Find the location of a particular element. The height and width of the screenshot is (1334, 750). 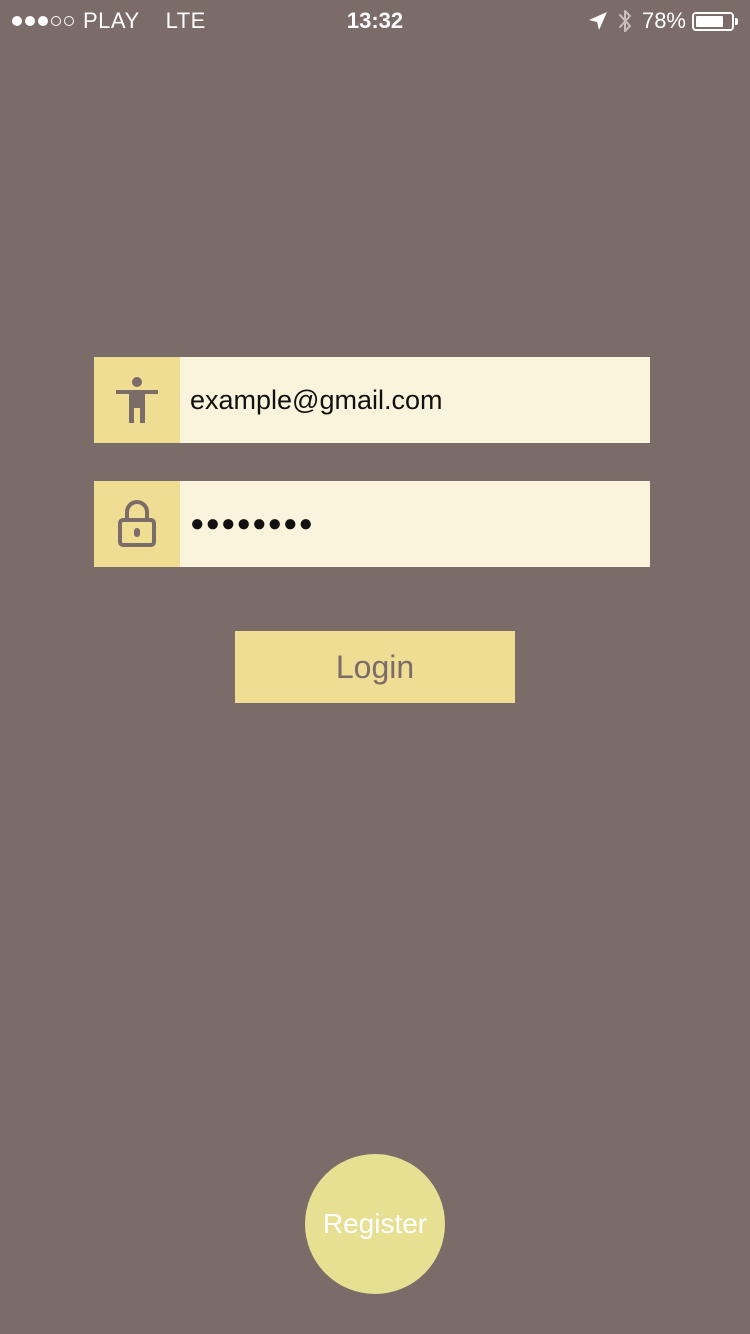

password-field: ●●●●●●●● is located at coordinates (372, 524).